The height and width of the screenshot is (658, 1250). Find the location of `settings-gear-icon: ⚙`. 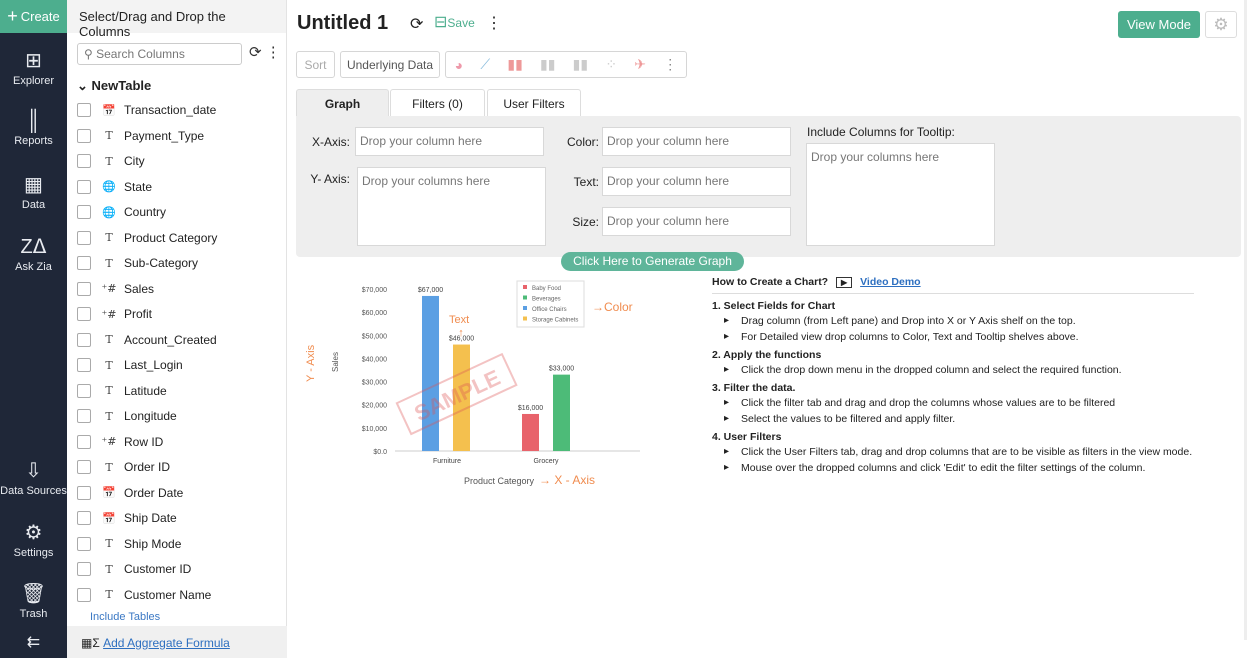

settings-gear-icon: ⚙ is located at coordinates (1221, 24).